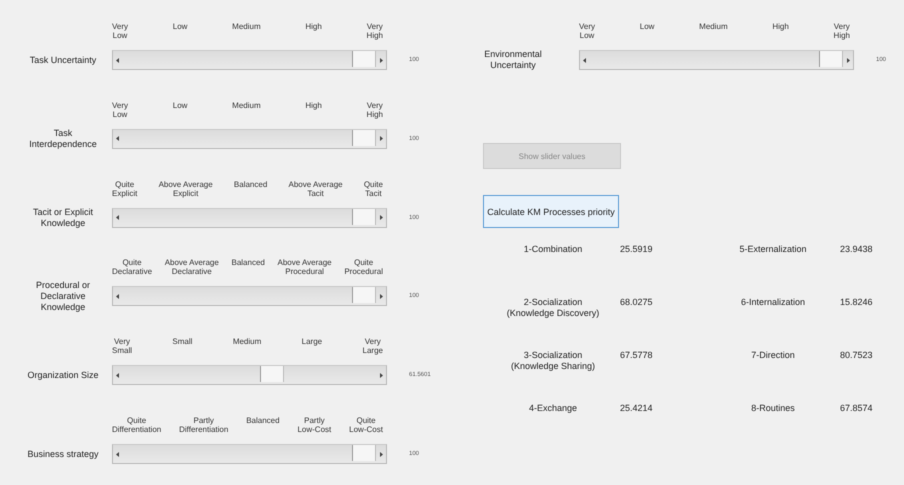 Image resolution: width=904 pixels, height=485 pixels. I want to click on slider-label: Task Interdependence, so click(63, 139).